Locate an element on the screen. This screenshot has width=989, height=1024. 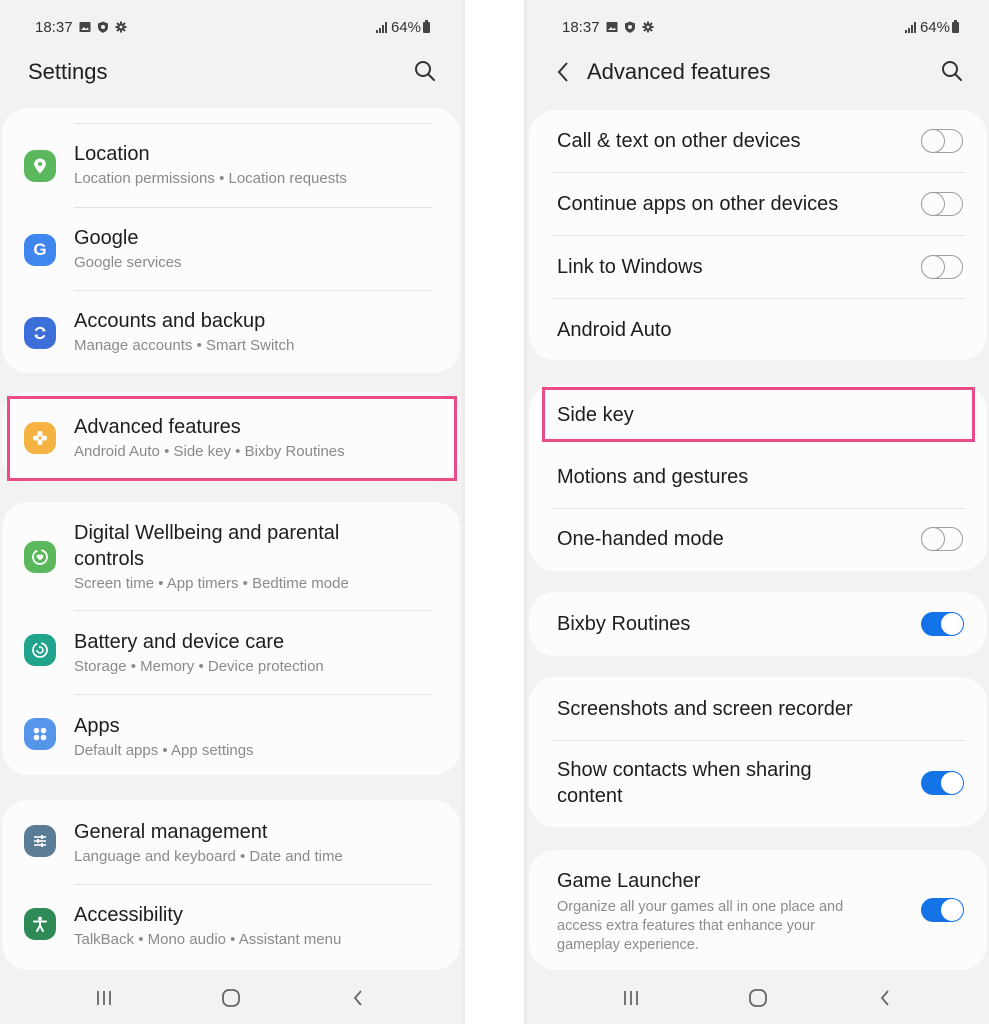
advanced-group-bixby: Bixby Routines is located at coordinates (758, 624).